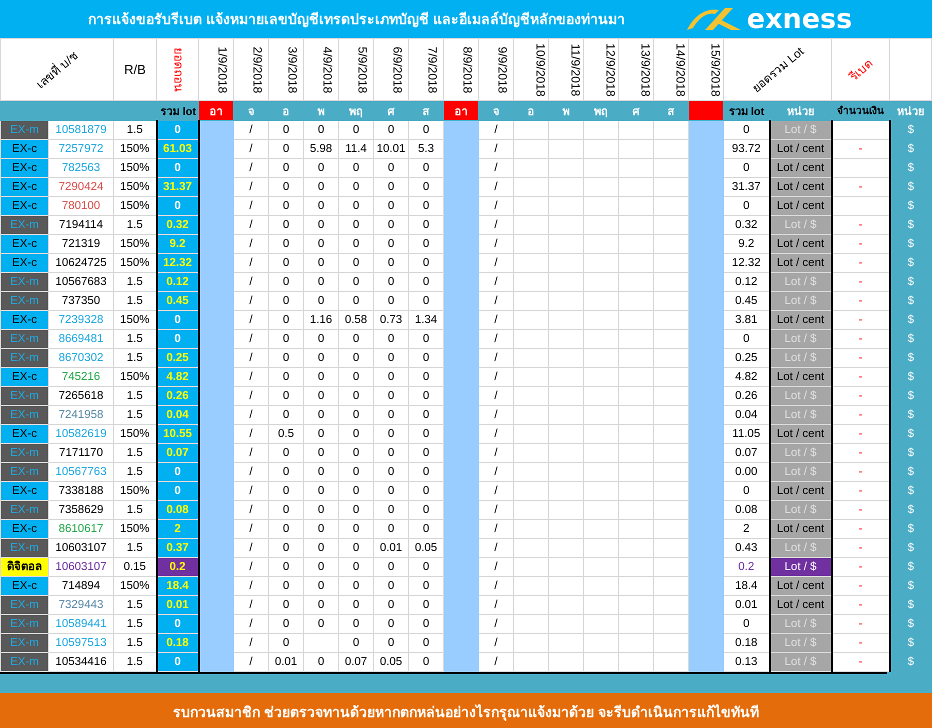 Image resolution: width=932 pixels, height=728 pixels. Describe the element at coordinates (636, 110) in the screenshot. I see `weekday-header: ศ` at that location.